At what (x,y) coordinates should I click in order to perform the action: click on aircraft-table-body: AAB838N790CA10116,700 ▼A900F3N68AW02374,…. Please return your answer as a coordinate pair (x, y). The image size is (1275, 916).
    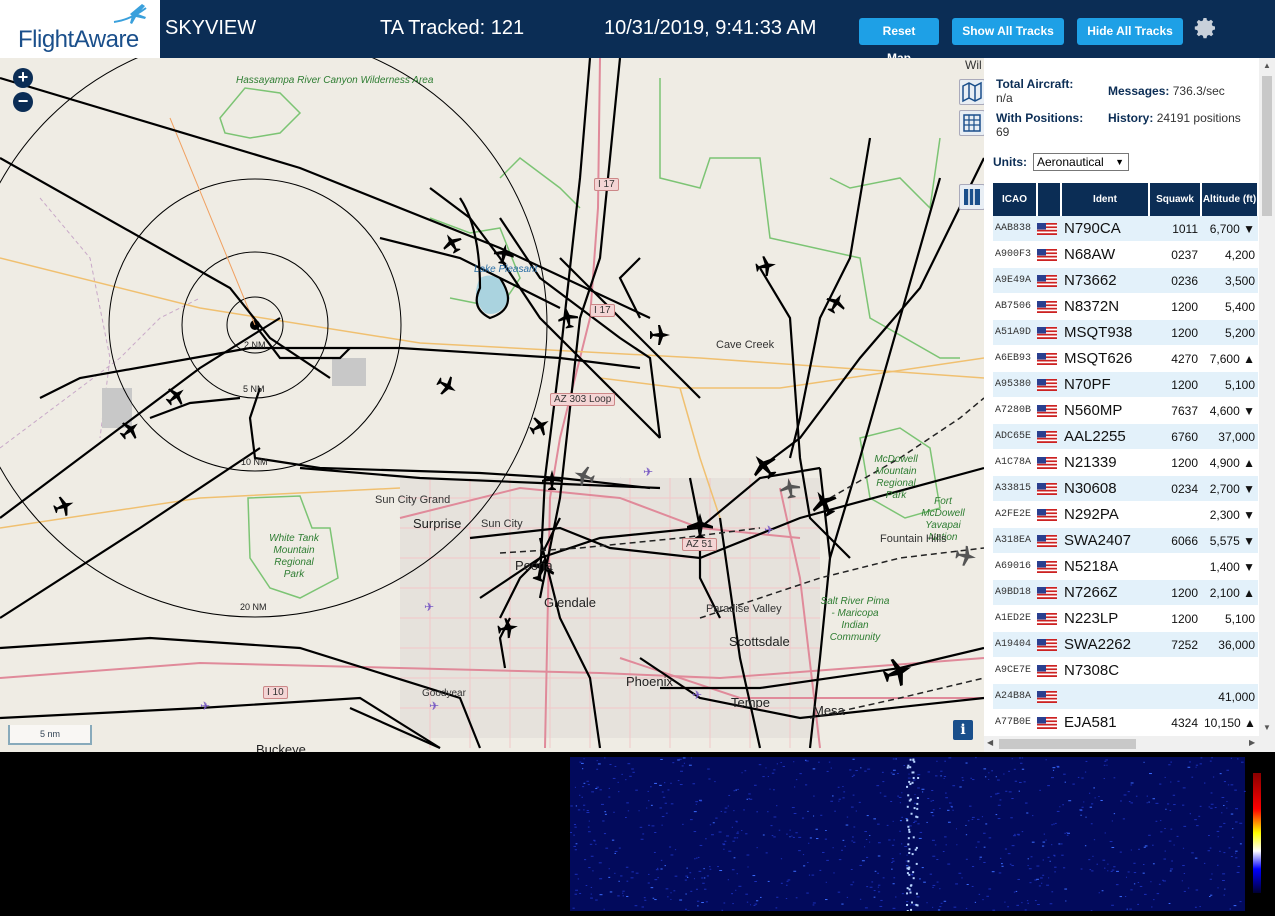
    Looking at the image, I should click on (1125, 476).